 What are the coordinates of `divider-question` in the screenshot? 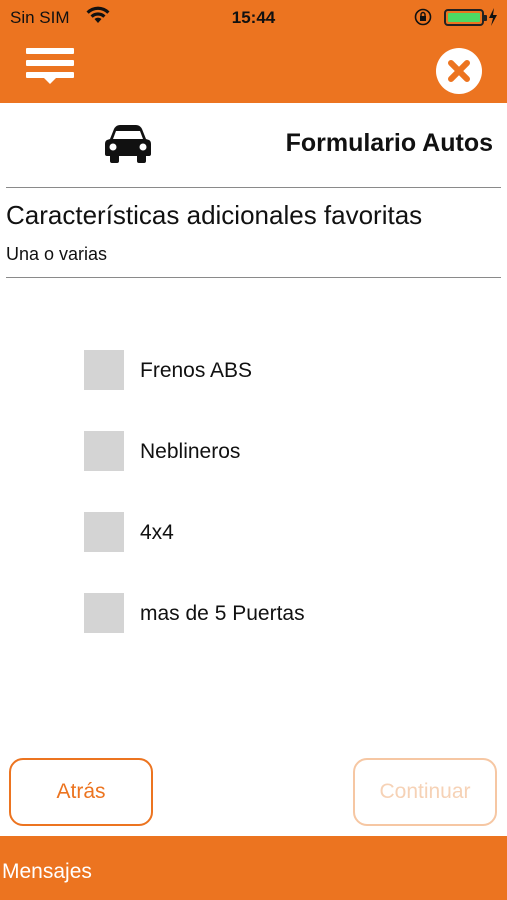 It's located at (253, 277).